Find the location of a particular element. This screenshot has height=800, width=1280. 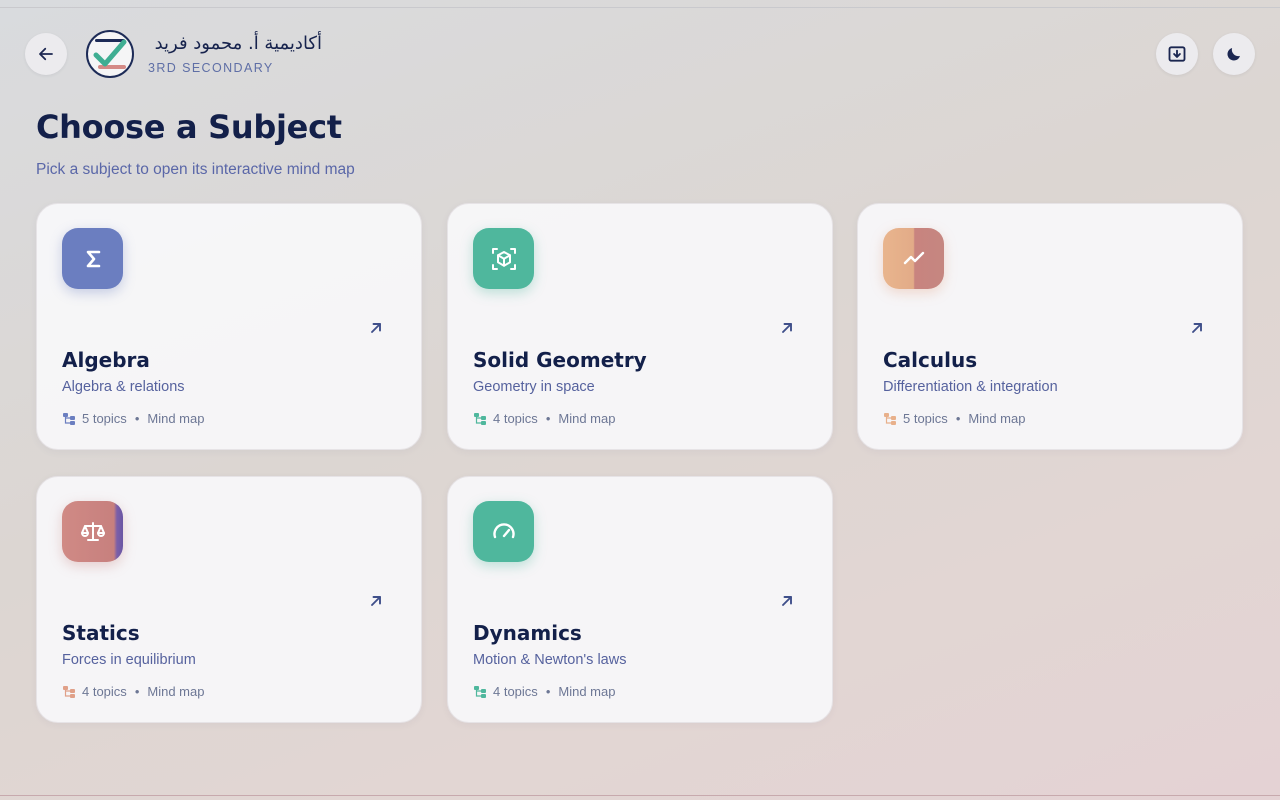

sigma-icon is located at coordinates (93, 258).